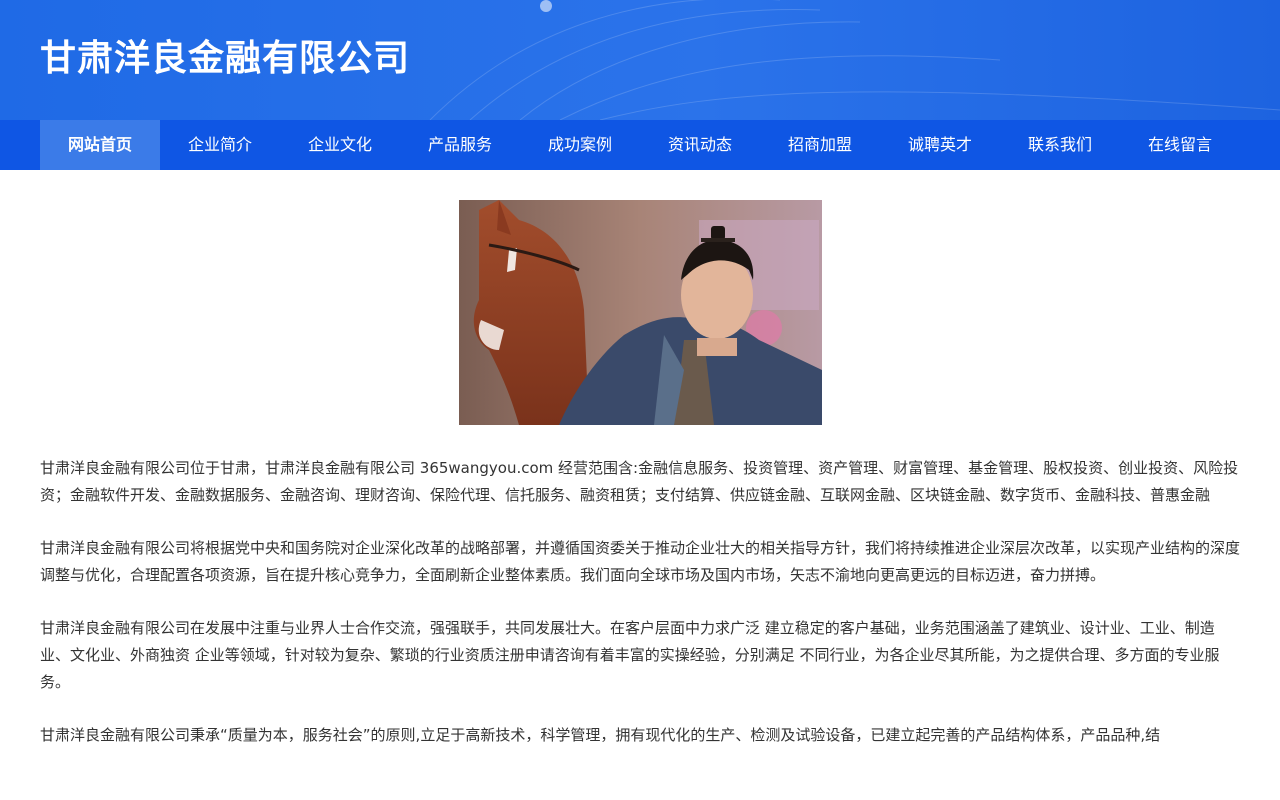  I want to click on nav-item-contact: 联系我们, so click(1060, 145).